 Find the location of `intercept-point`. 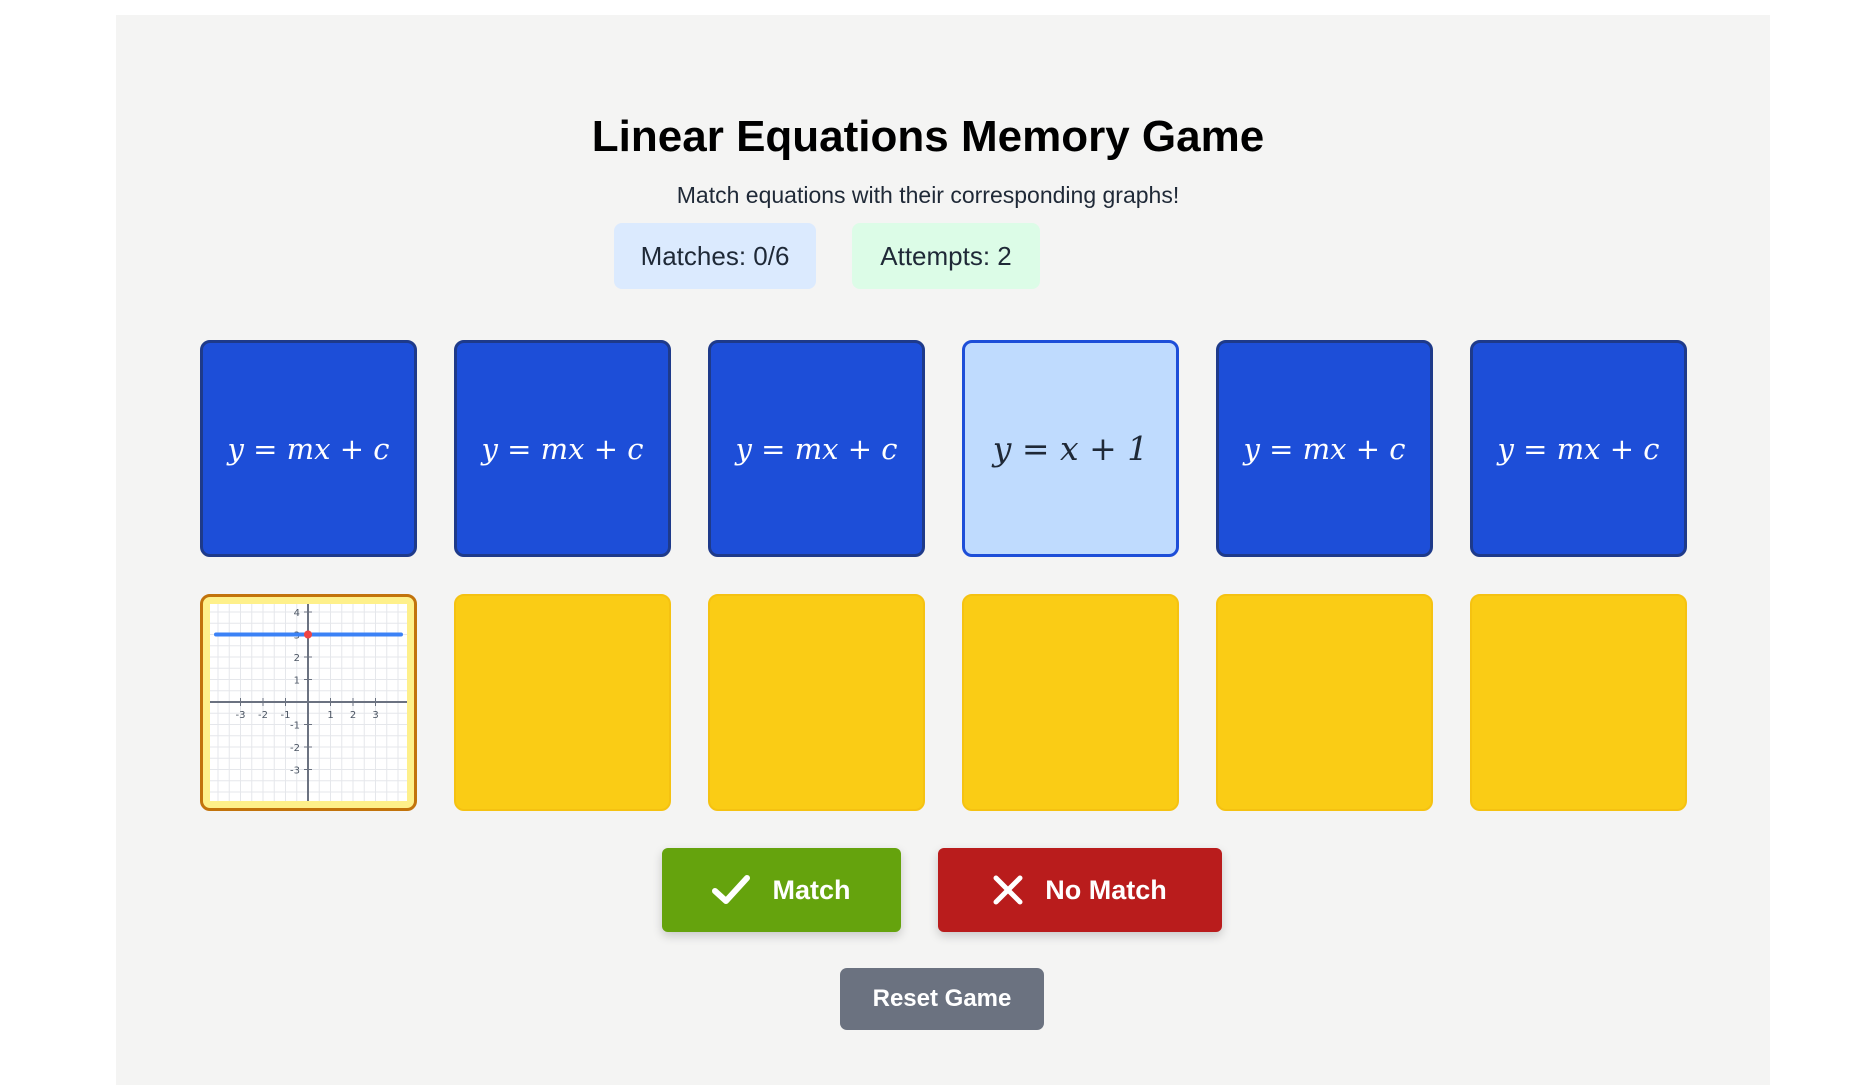

intercept-point is located at coordinates (308, 634).